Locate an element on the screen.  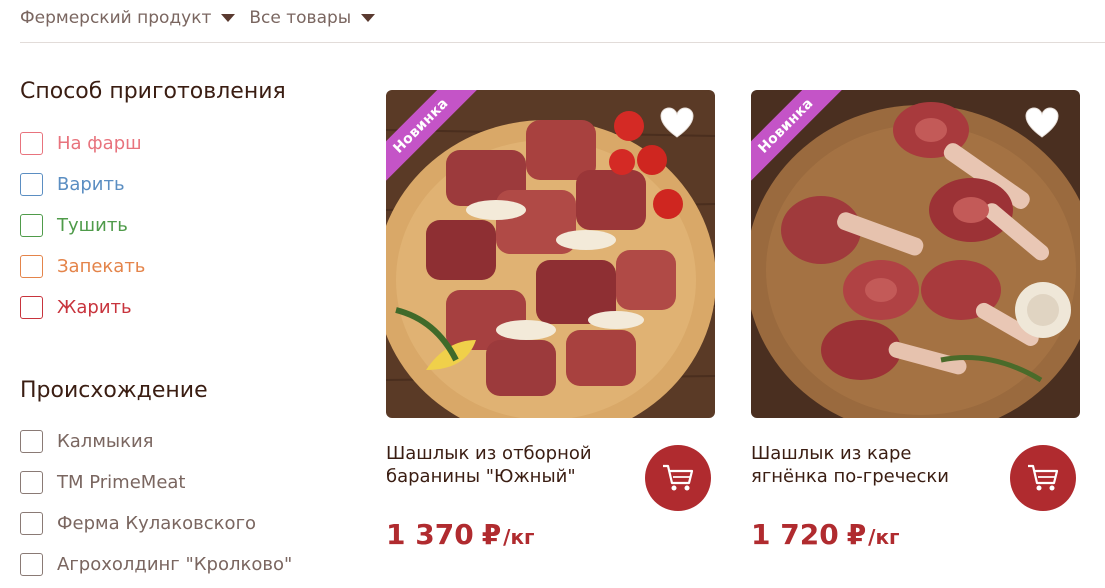
origin-option-label: TM PrimeMeat is located at coordinates (121, 482).